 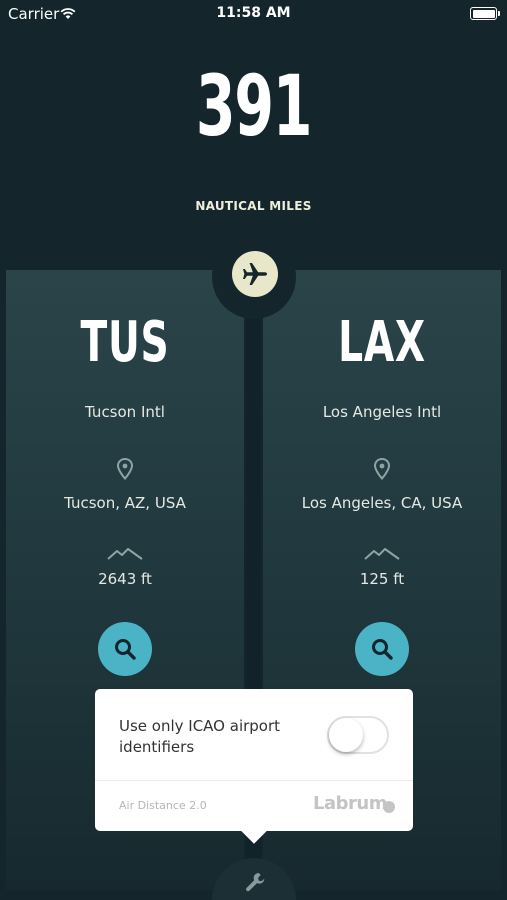 What do you see at coordinates (255, 884) in the screenshot?
I see `wrench-icon` at bounding box center [255, 884].